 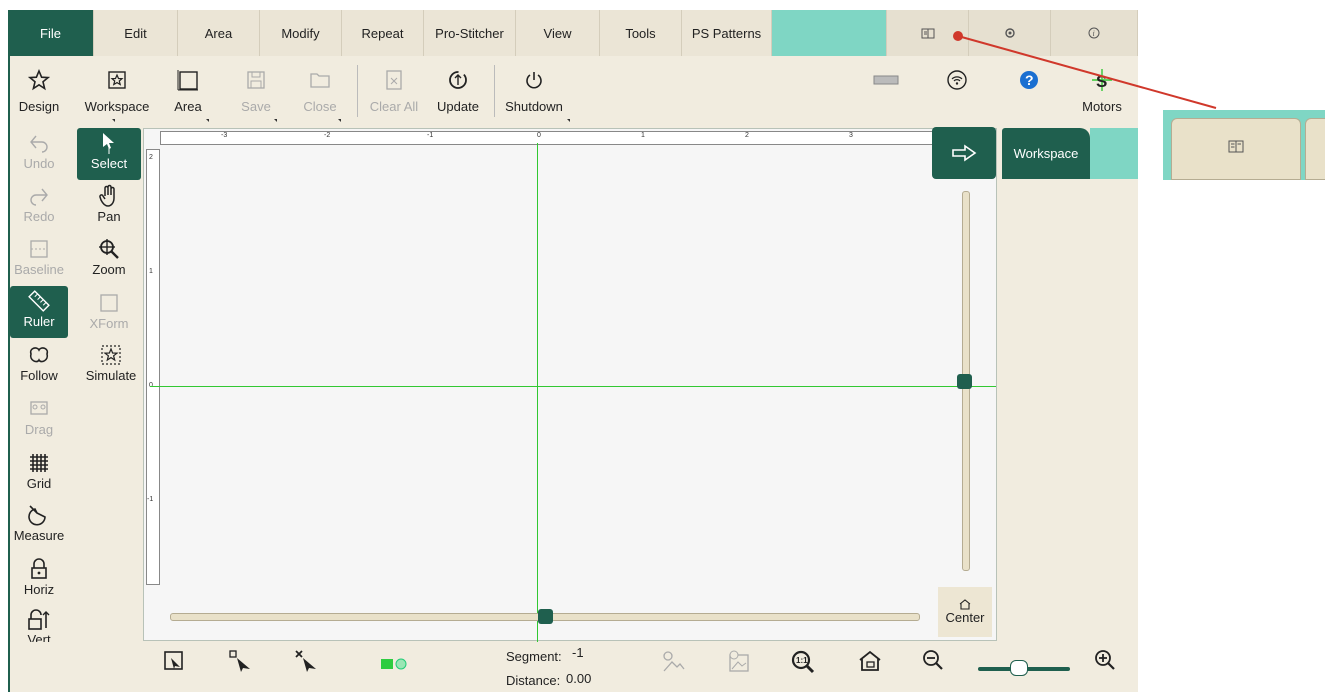 What do you see at coordinates (1236, 146) in the screenshot?
I see `callout-book-icon` at bounding box center [1236, 146].